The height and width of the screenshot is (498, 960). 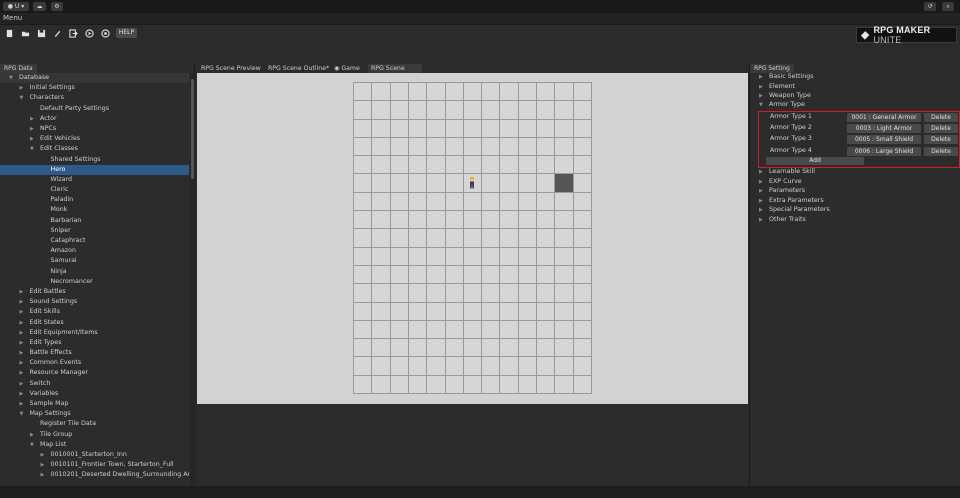 I want to click on tree-item: ▶ Switch, so click(x=94, y=384).